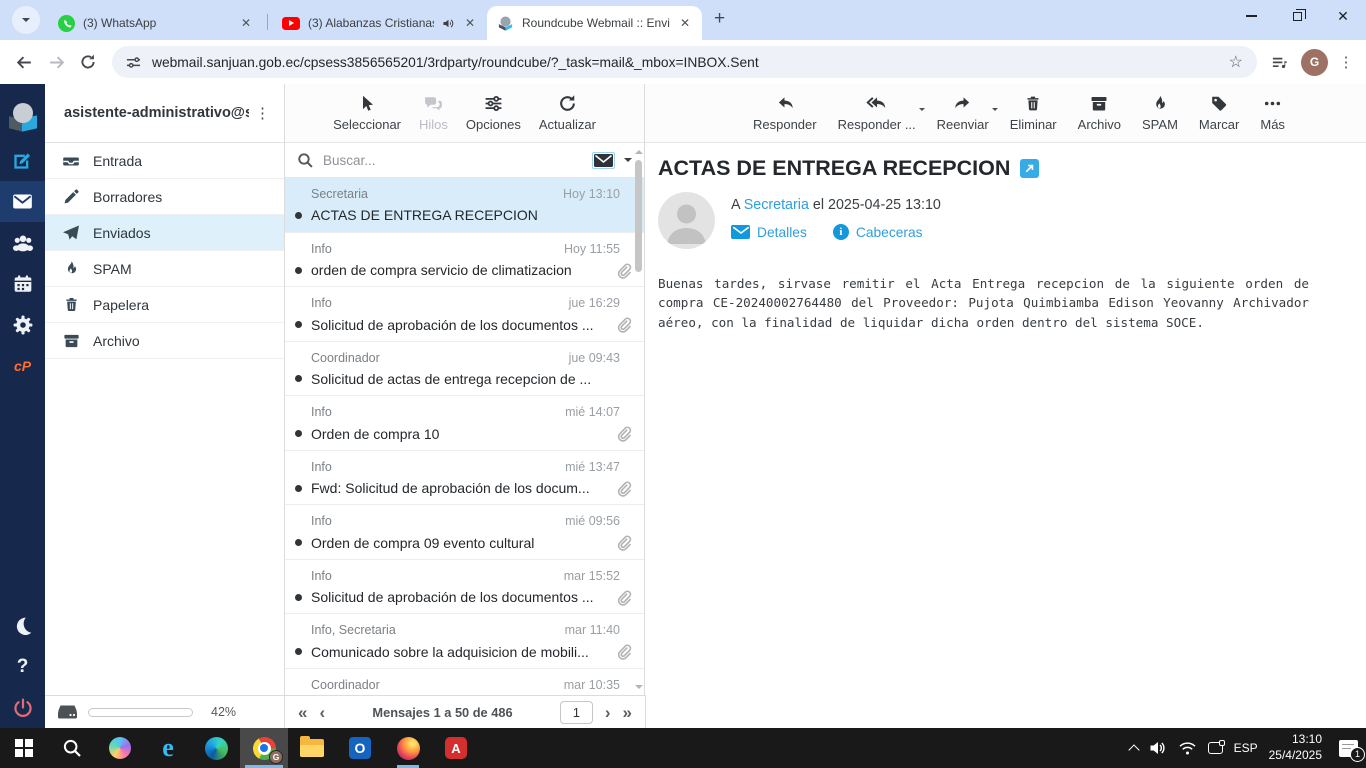 The image size is (1366, 768). What do you see at coordinates (71, 196) in the screenshot?
I see `pencil-icon` at bounding box center [71, 196].